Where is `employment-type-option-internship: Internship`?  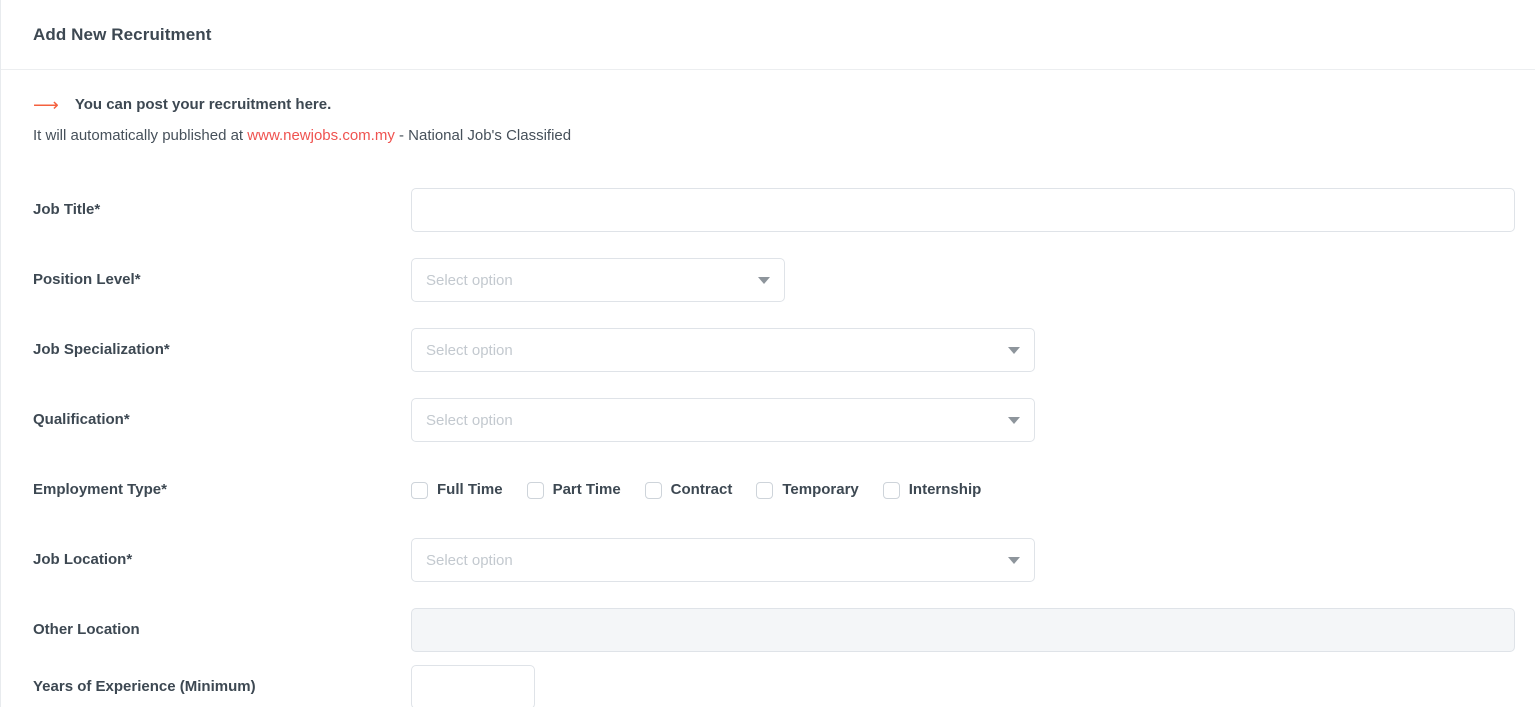 employment-type-option-internship: Internship is located at coordinates (932, 490).